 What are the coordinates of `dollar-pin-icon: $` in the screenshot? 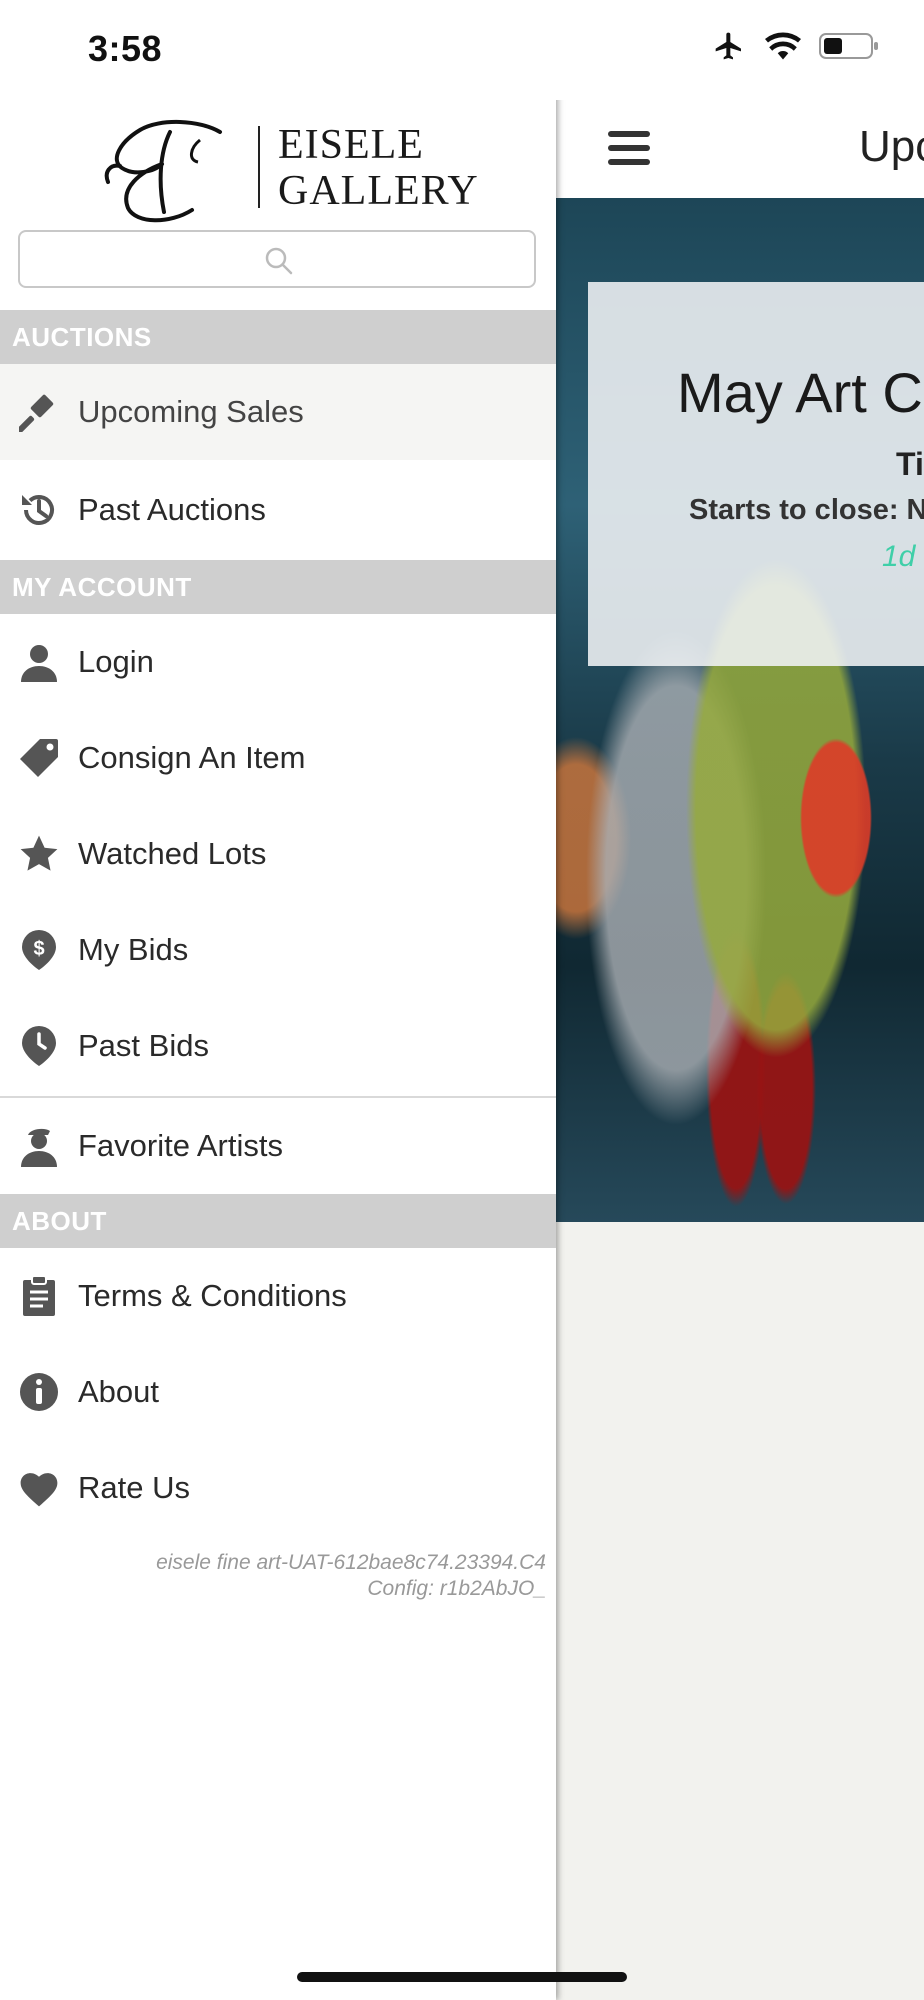 It's located at (39, 950).